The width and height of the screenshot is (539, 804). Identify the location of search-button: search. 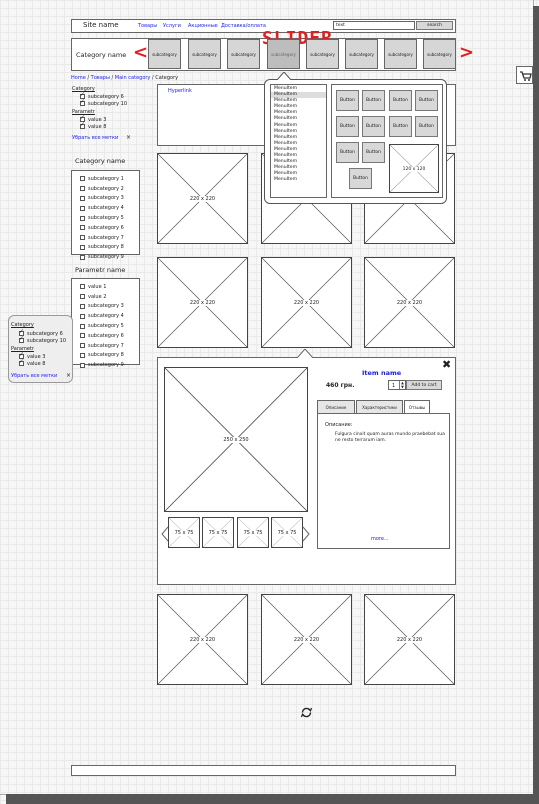
(434, 25).